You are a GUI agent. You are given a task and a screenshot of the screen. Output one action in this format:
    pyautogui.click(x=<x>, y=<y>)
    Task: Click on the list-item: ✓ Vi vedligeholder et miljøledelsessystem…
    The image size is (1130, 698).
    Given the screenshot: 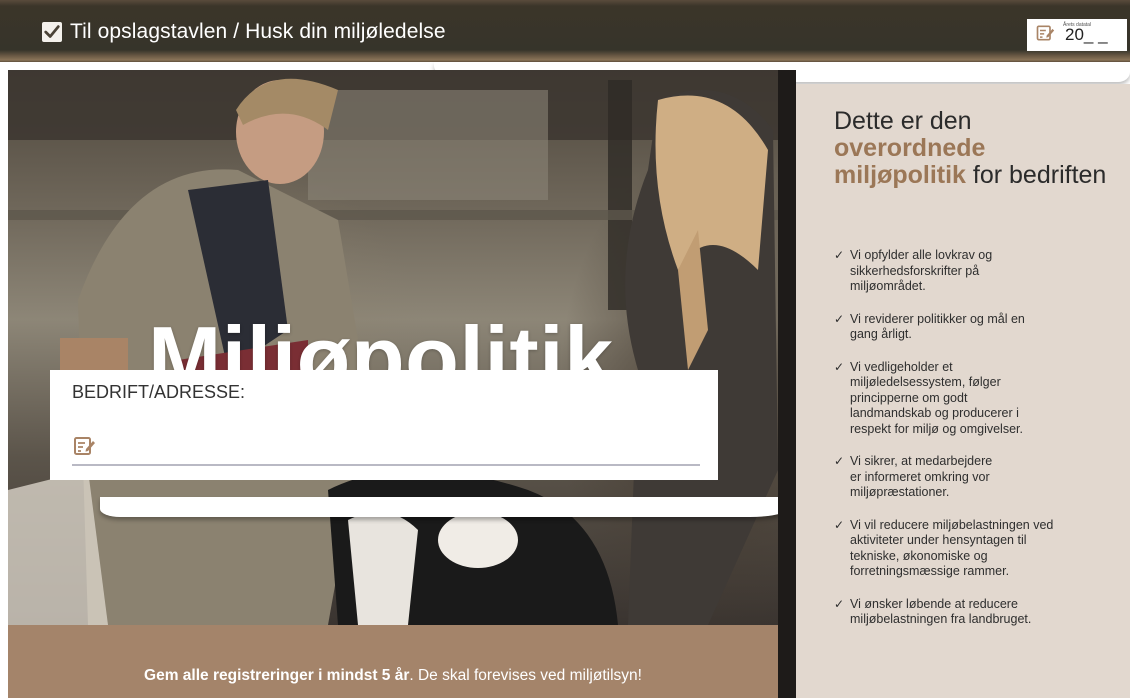 What is the action you would take?
    pyautogui.click(x=979, y=399)
    